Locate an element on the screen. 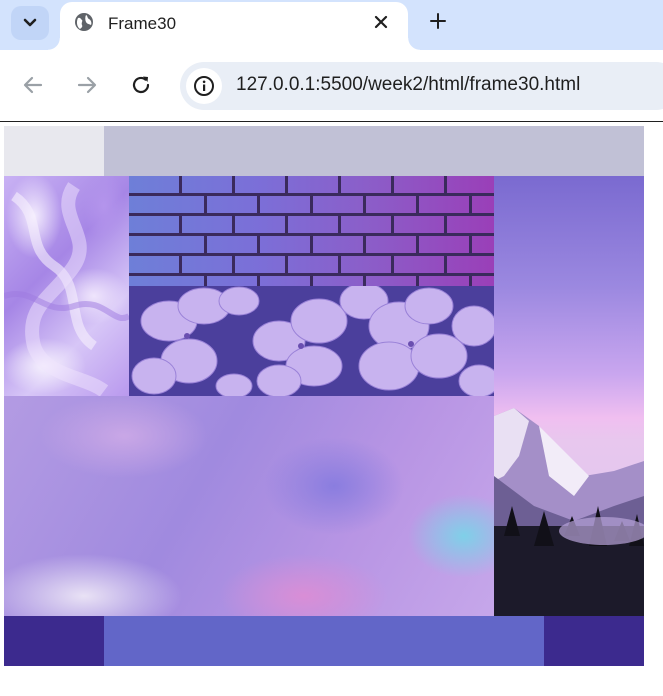  flower-petals is located at coordinates (311, 341).